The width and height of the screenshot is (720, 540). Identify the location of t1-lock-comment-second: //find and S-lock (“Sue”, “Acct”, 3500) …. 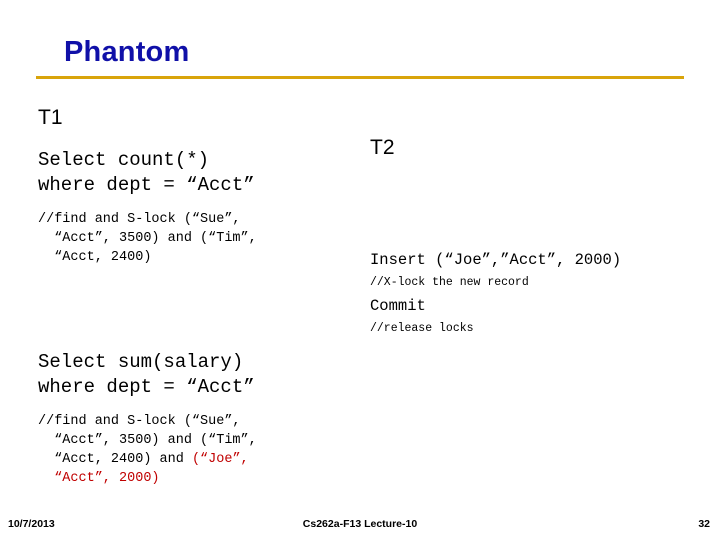
(147, 450).